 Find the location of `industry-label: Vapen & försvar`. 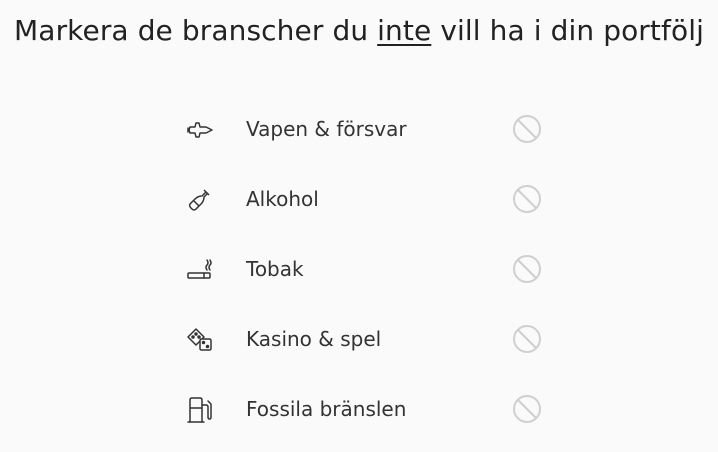

industry-label: Vapen & försvar is located at coordinates (326, 129).